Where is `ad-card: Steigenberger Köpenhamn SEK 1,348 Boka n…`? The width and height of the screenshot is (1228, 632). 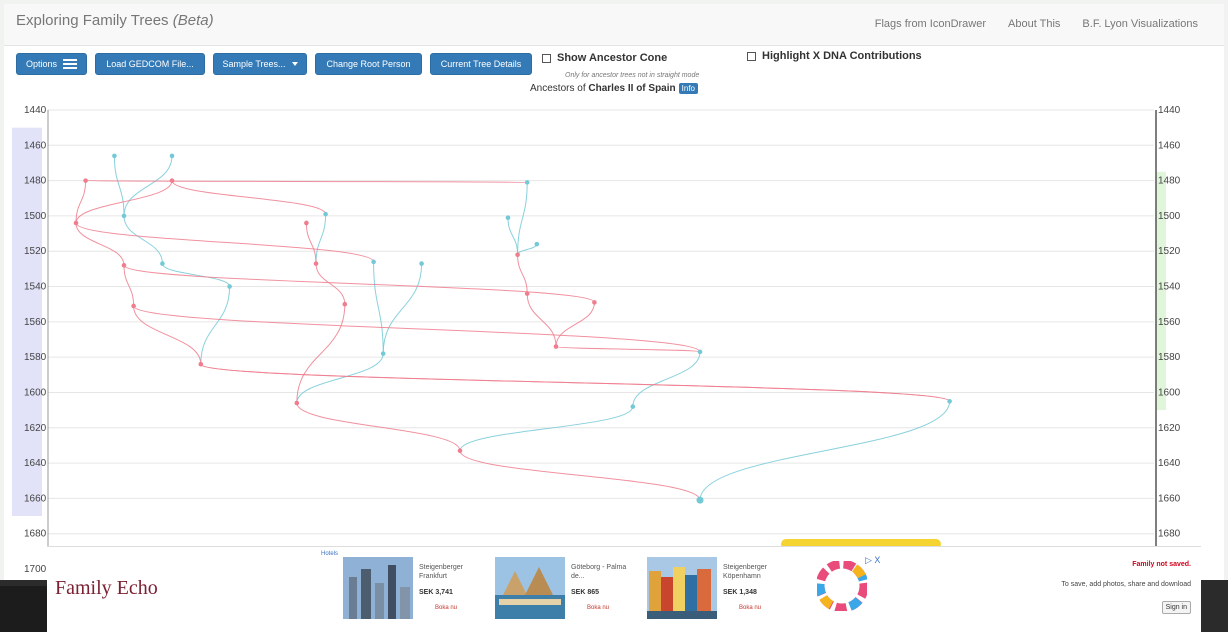 ad-card: Steigenberger Köpenhamn SEK 1,348 Boka n… is located at coordinates (719, 588).